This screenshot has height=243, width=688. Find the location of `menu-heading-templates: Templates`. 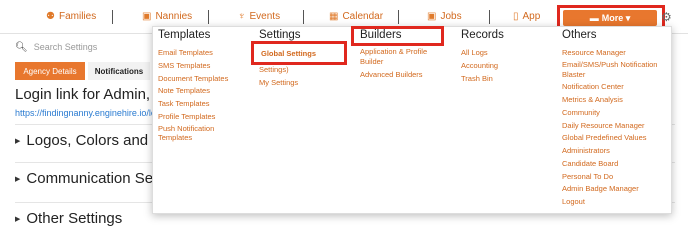

menu-heading-templates: Templates is located at coordinates (184, 35).